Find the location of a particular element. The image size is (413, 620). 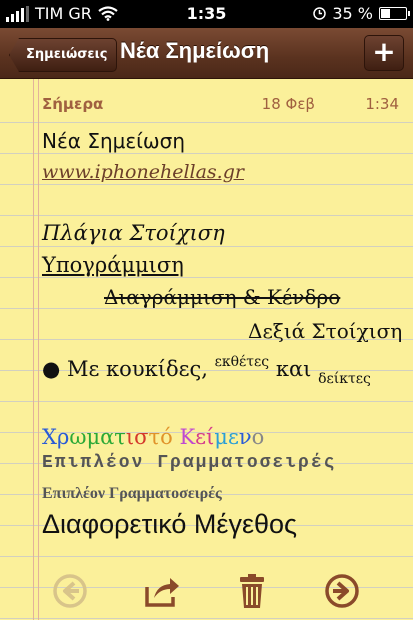

alt-font-text-1: Επιπλέον Γραμματοσειρές is located at coordinates (189, 463).